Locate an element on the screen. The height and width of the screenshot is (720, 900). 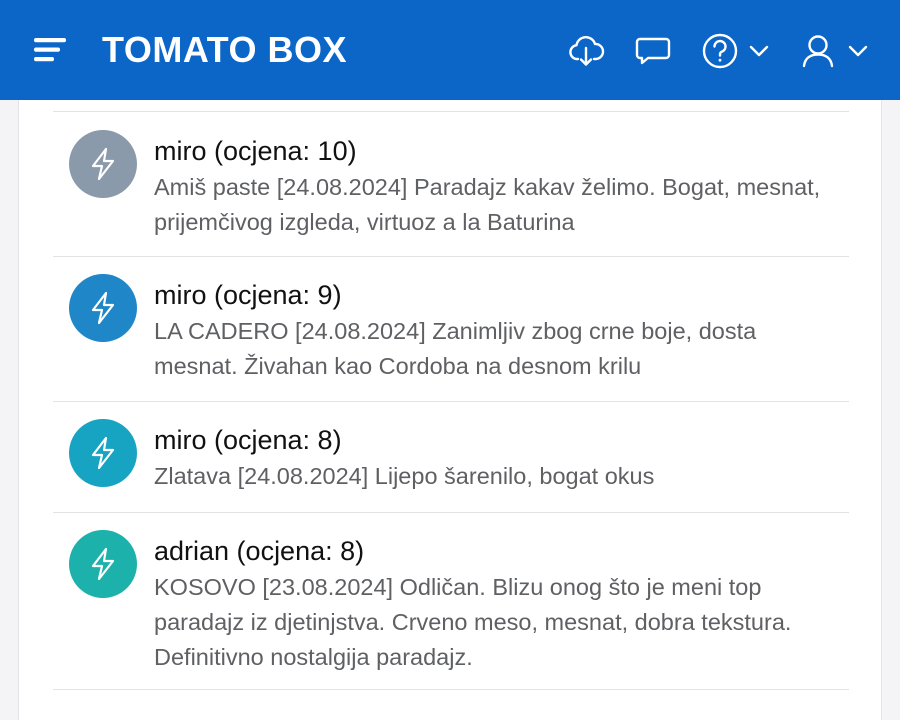
help-menu-button is located at coordinates (736, 51).